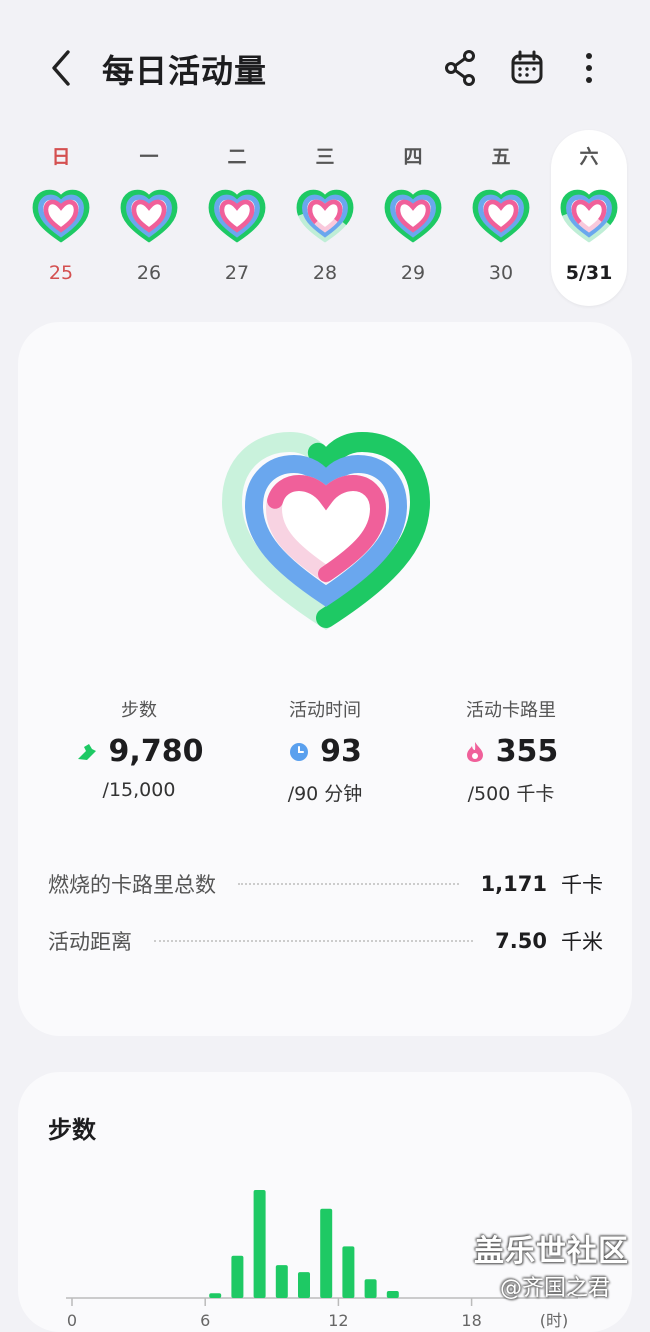 The width and height of the screenshot is (650, 1332). I want to click on page-title: 每日活动量, so click(185, 71).